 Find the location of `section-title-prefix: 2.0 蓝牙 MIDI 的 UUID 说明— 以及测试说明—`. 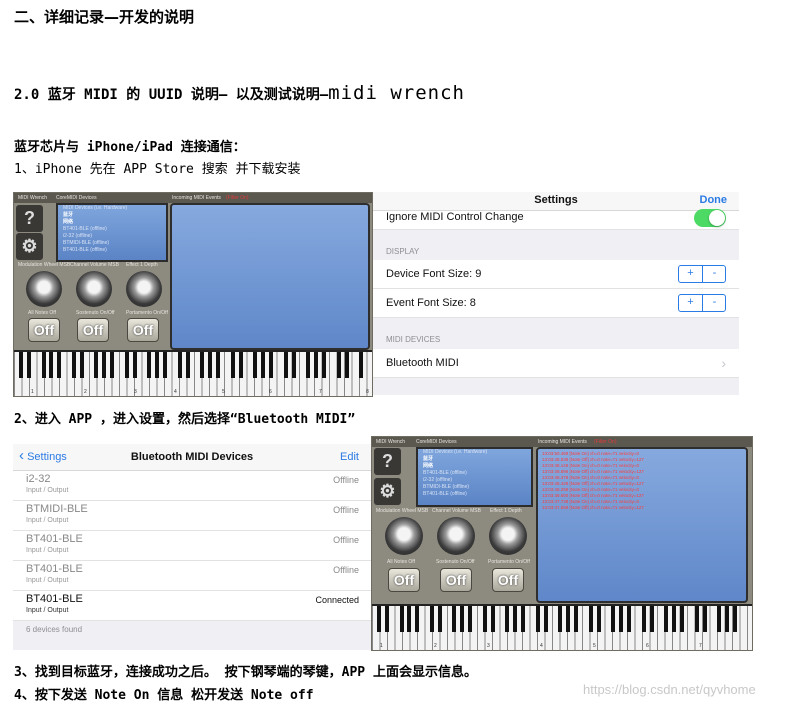

section-title-prefix: 2.0 蓝牙 MIDI 的 UUID 说明— 以及测试说明— is located at coordinates (171, 95).